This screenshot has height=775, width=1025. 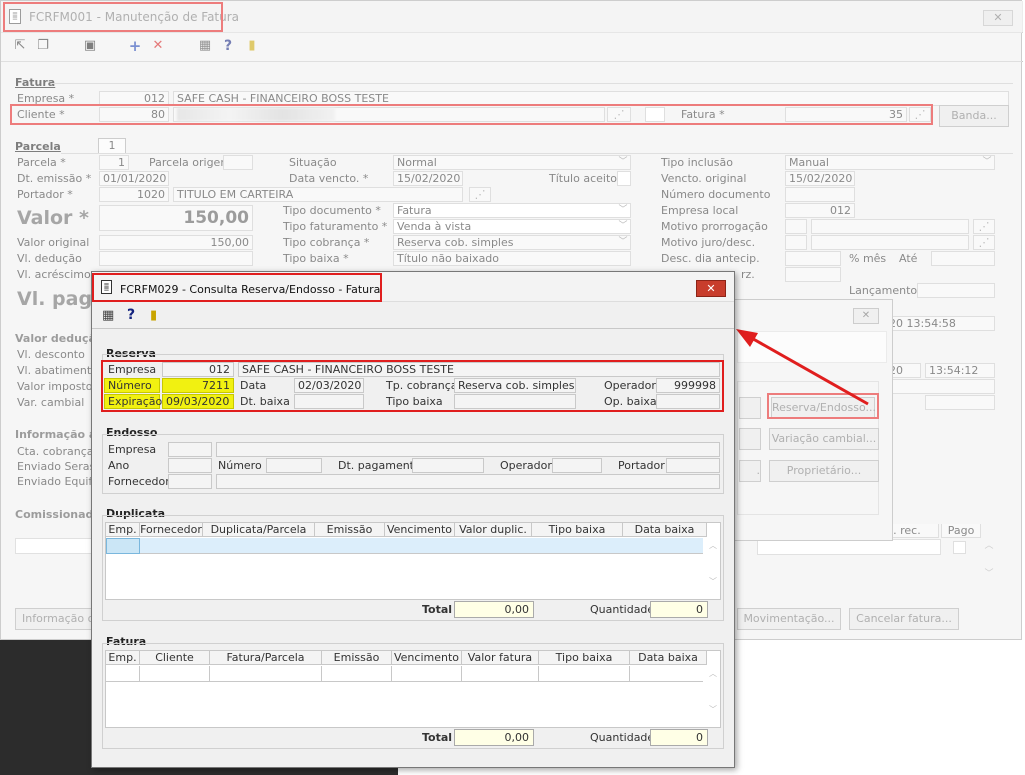 What do you see at coordinates (132, 369) in the screenshot?
I see `reserva-empresa-label: Empresa` at bounding box center [132, 369].